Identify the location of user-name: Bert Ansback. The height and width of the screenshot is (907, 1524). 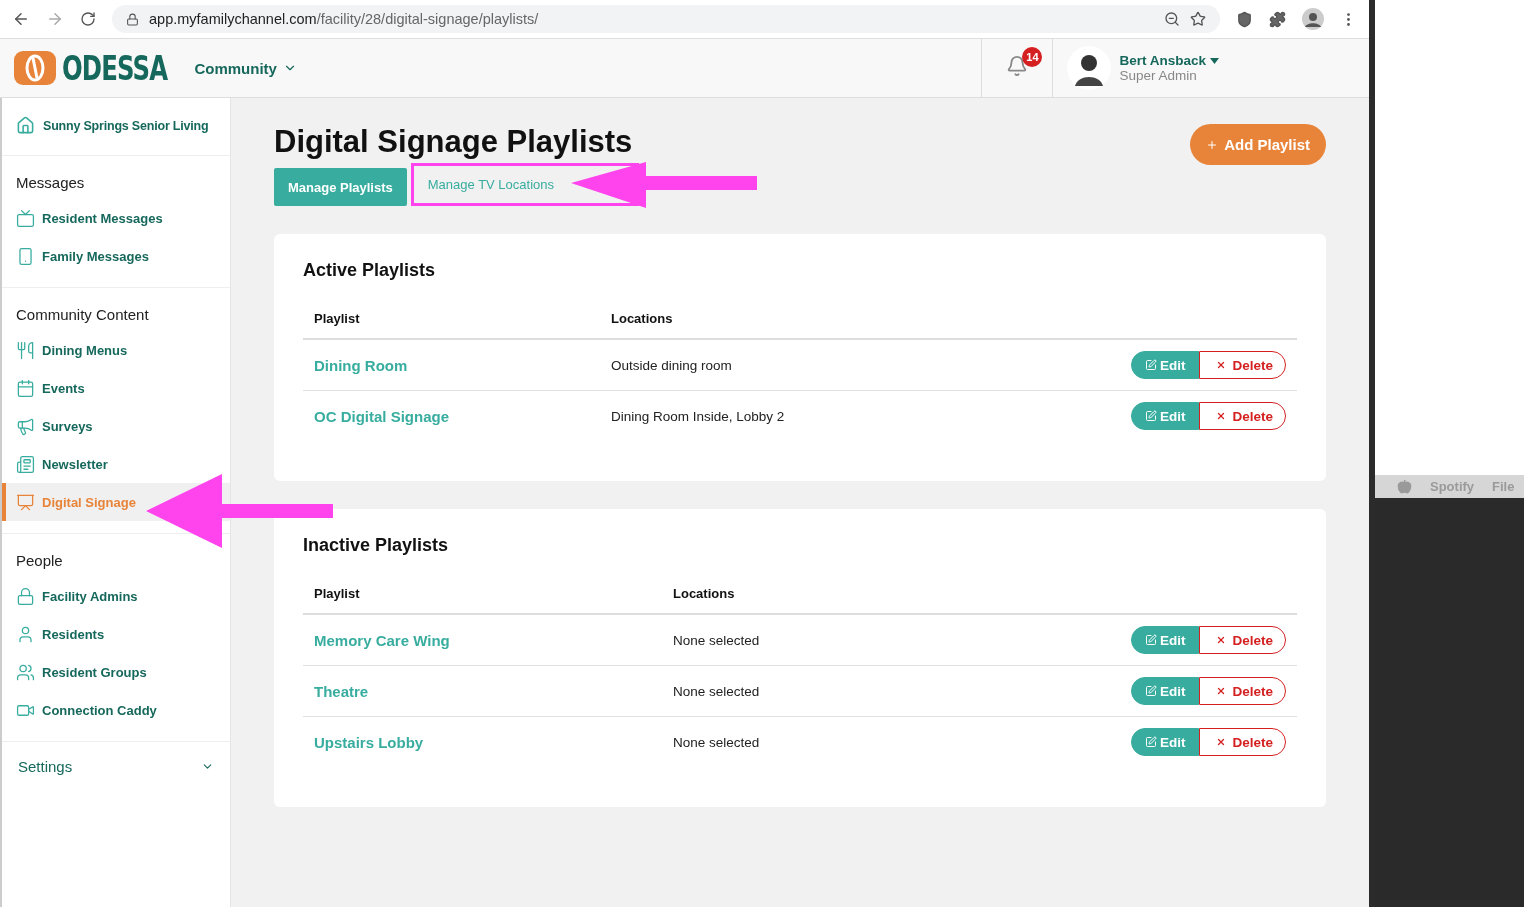
(1169, 60).